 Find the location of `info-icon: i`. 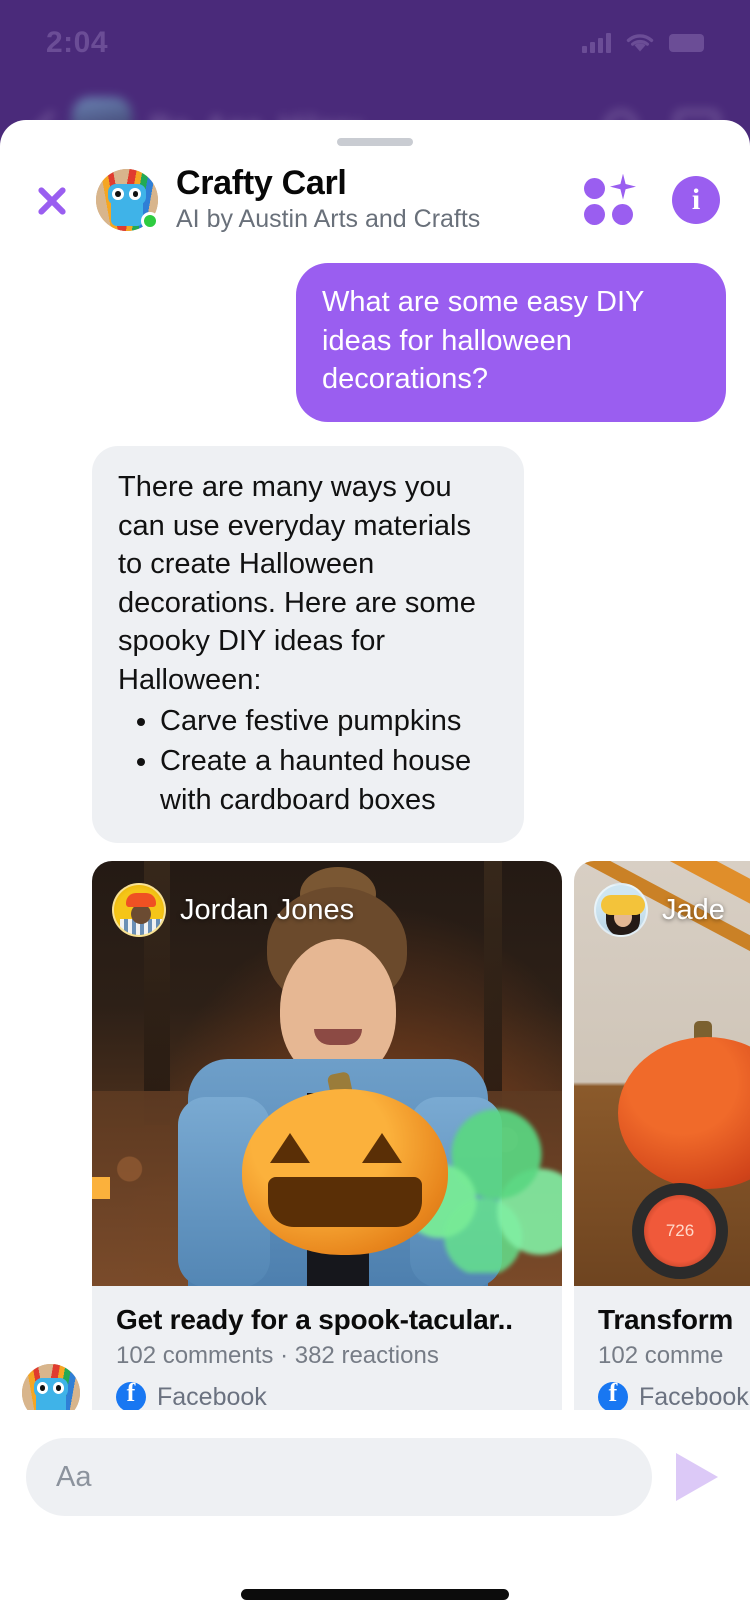

info-icon: i is located at coordinates (696, 199).